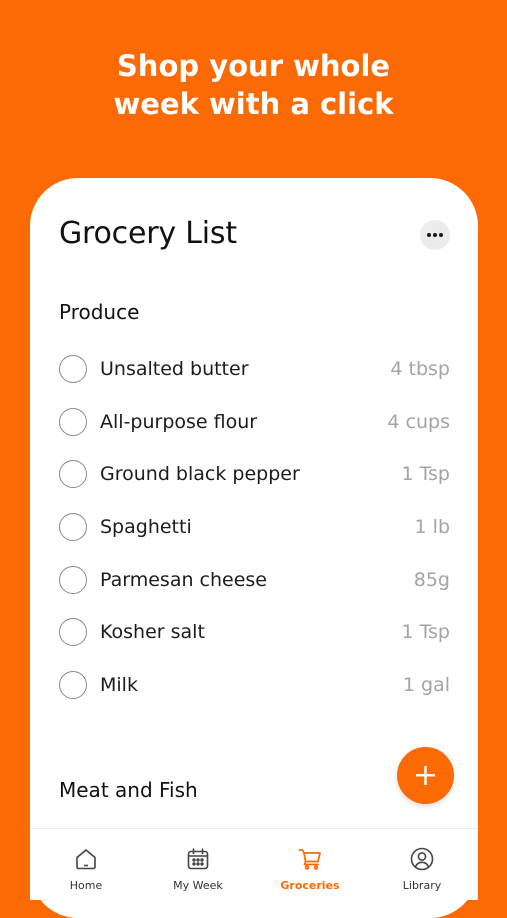 This screenshot has height=918, width=507. I want to click on item-quantity: 4 tbsp, so click(420, 369).